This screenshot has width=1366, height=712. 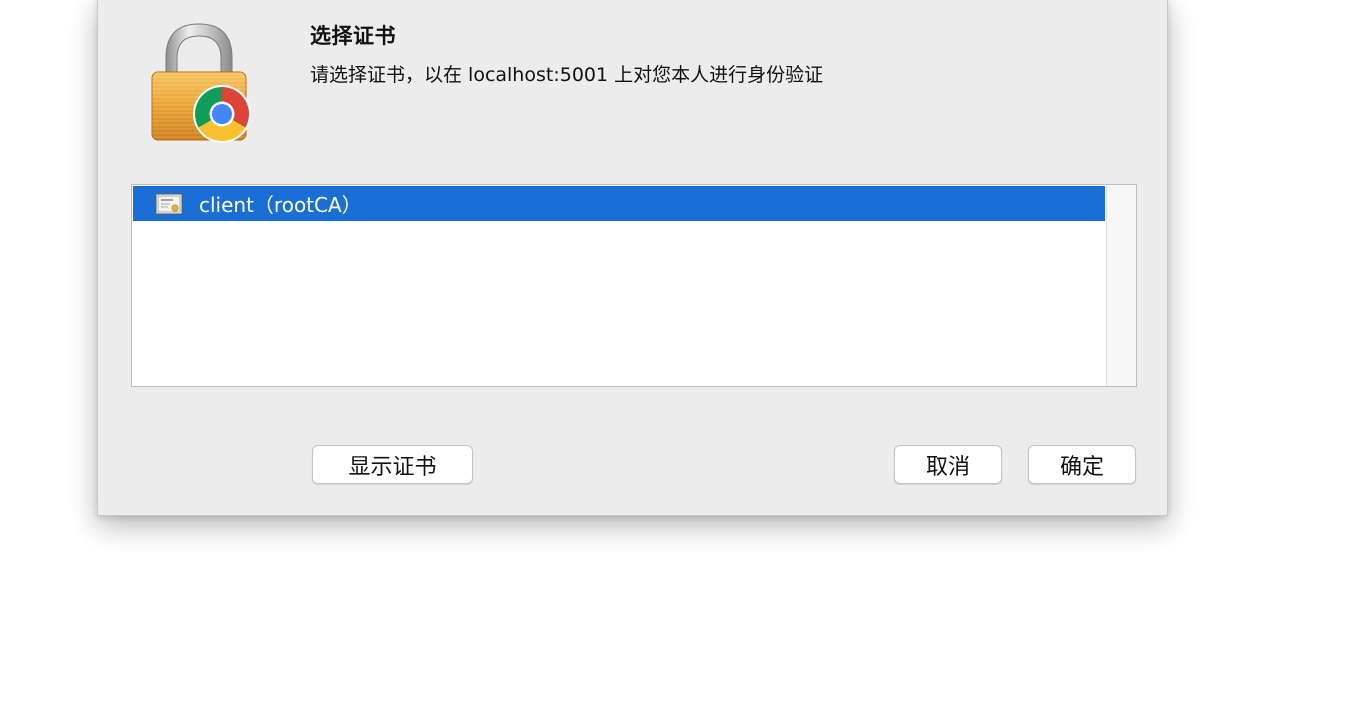 What do you see at coordinates (169, 203) in the screenshot?
I see `certificate-icon` at bounding box center [169, 203].